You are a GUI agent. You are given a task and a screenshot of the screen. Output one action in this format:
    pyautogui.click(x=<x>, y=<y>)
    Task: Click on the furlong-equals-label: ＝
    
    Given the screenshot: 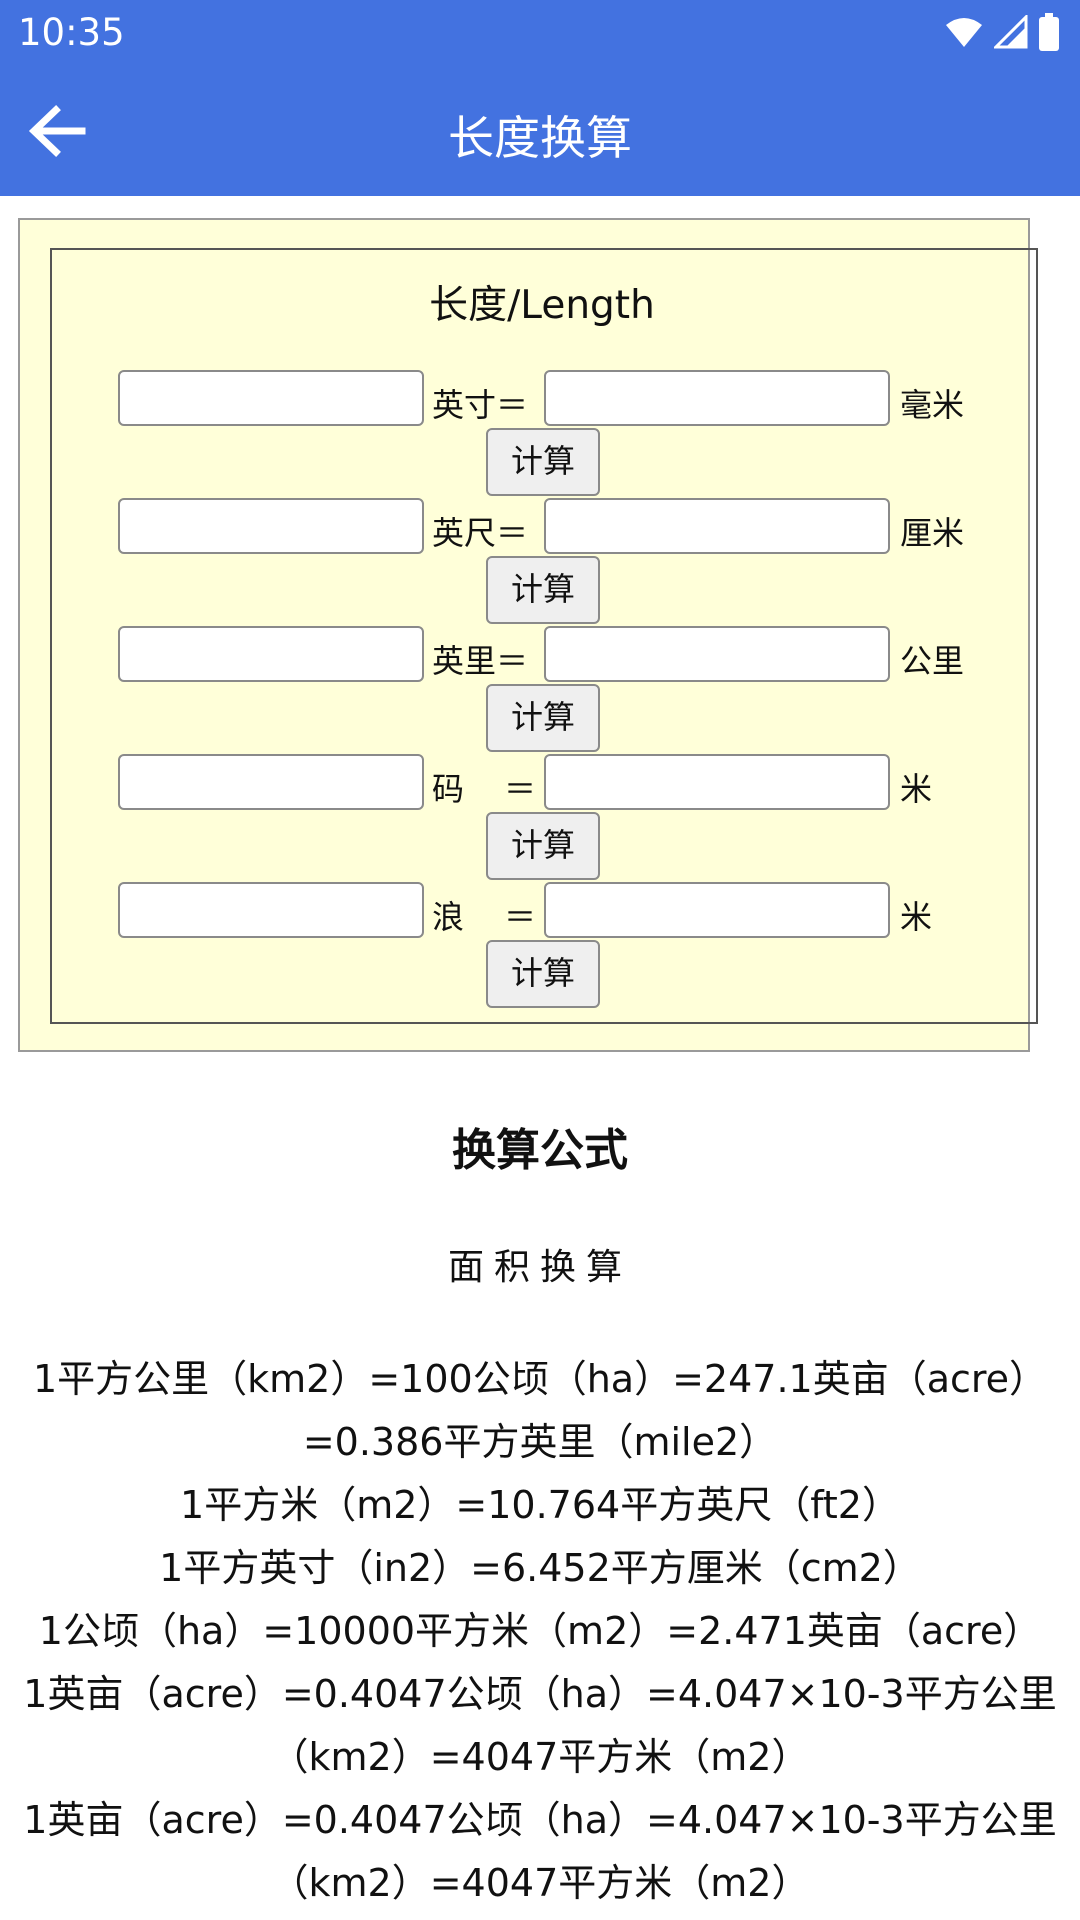 What is the action you would take?
    pyautogui.click(x=520, y=917)
    